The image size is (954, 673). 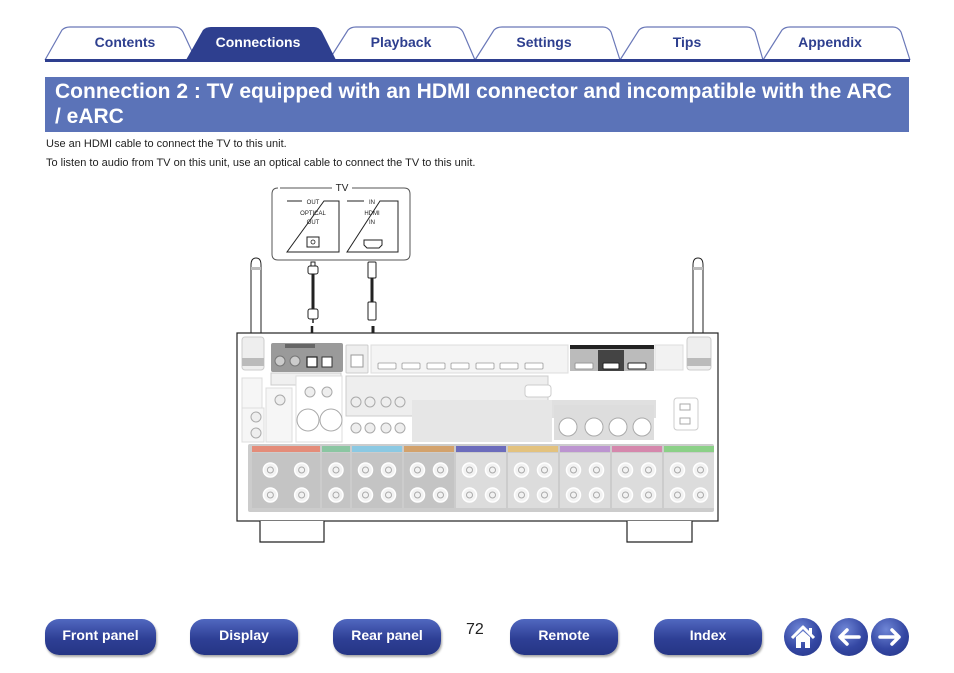 I want to click on speaker-group-surround, so click(x=377, y=477).